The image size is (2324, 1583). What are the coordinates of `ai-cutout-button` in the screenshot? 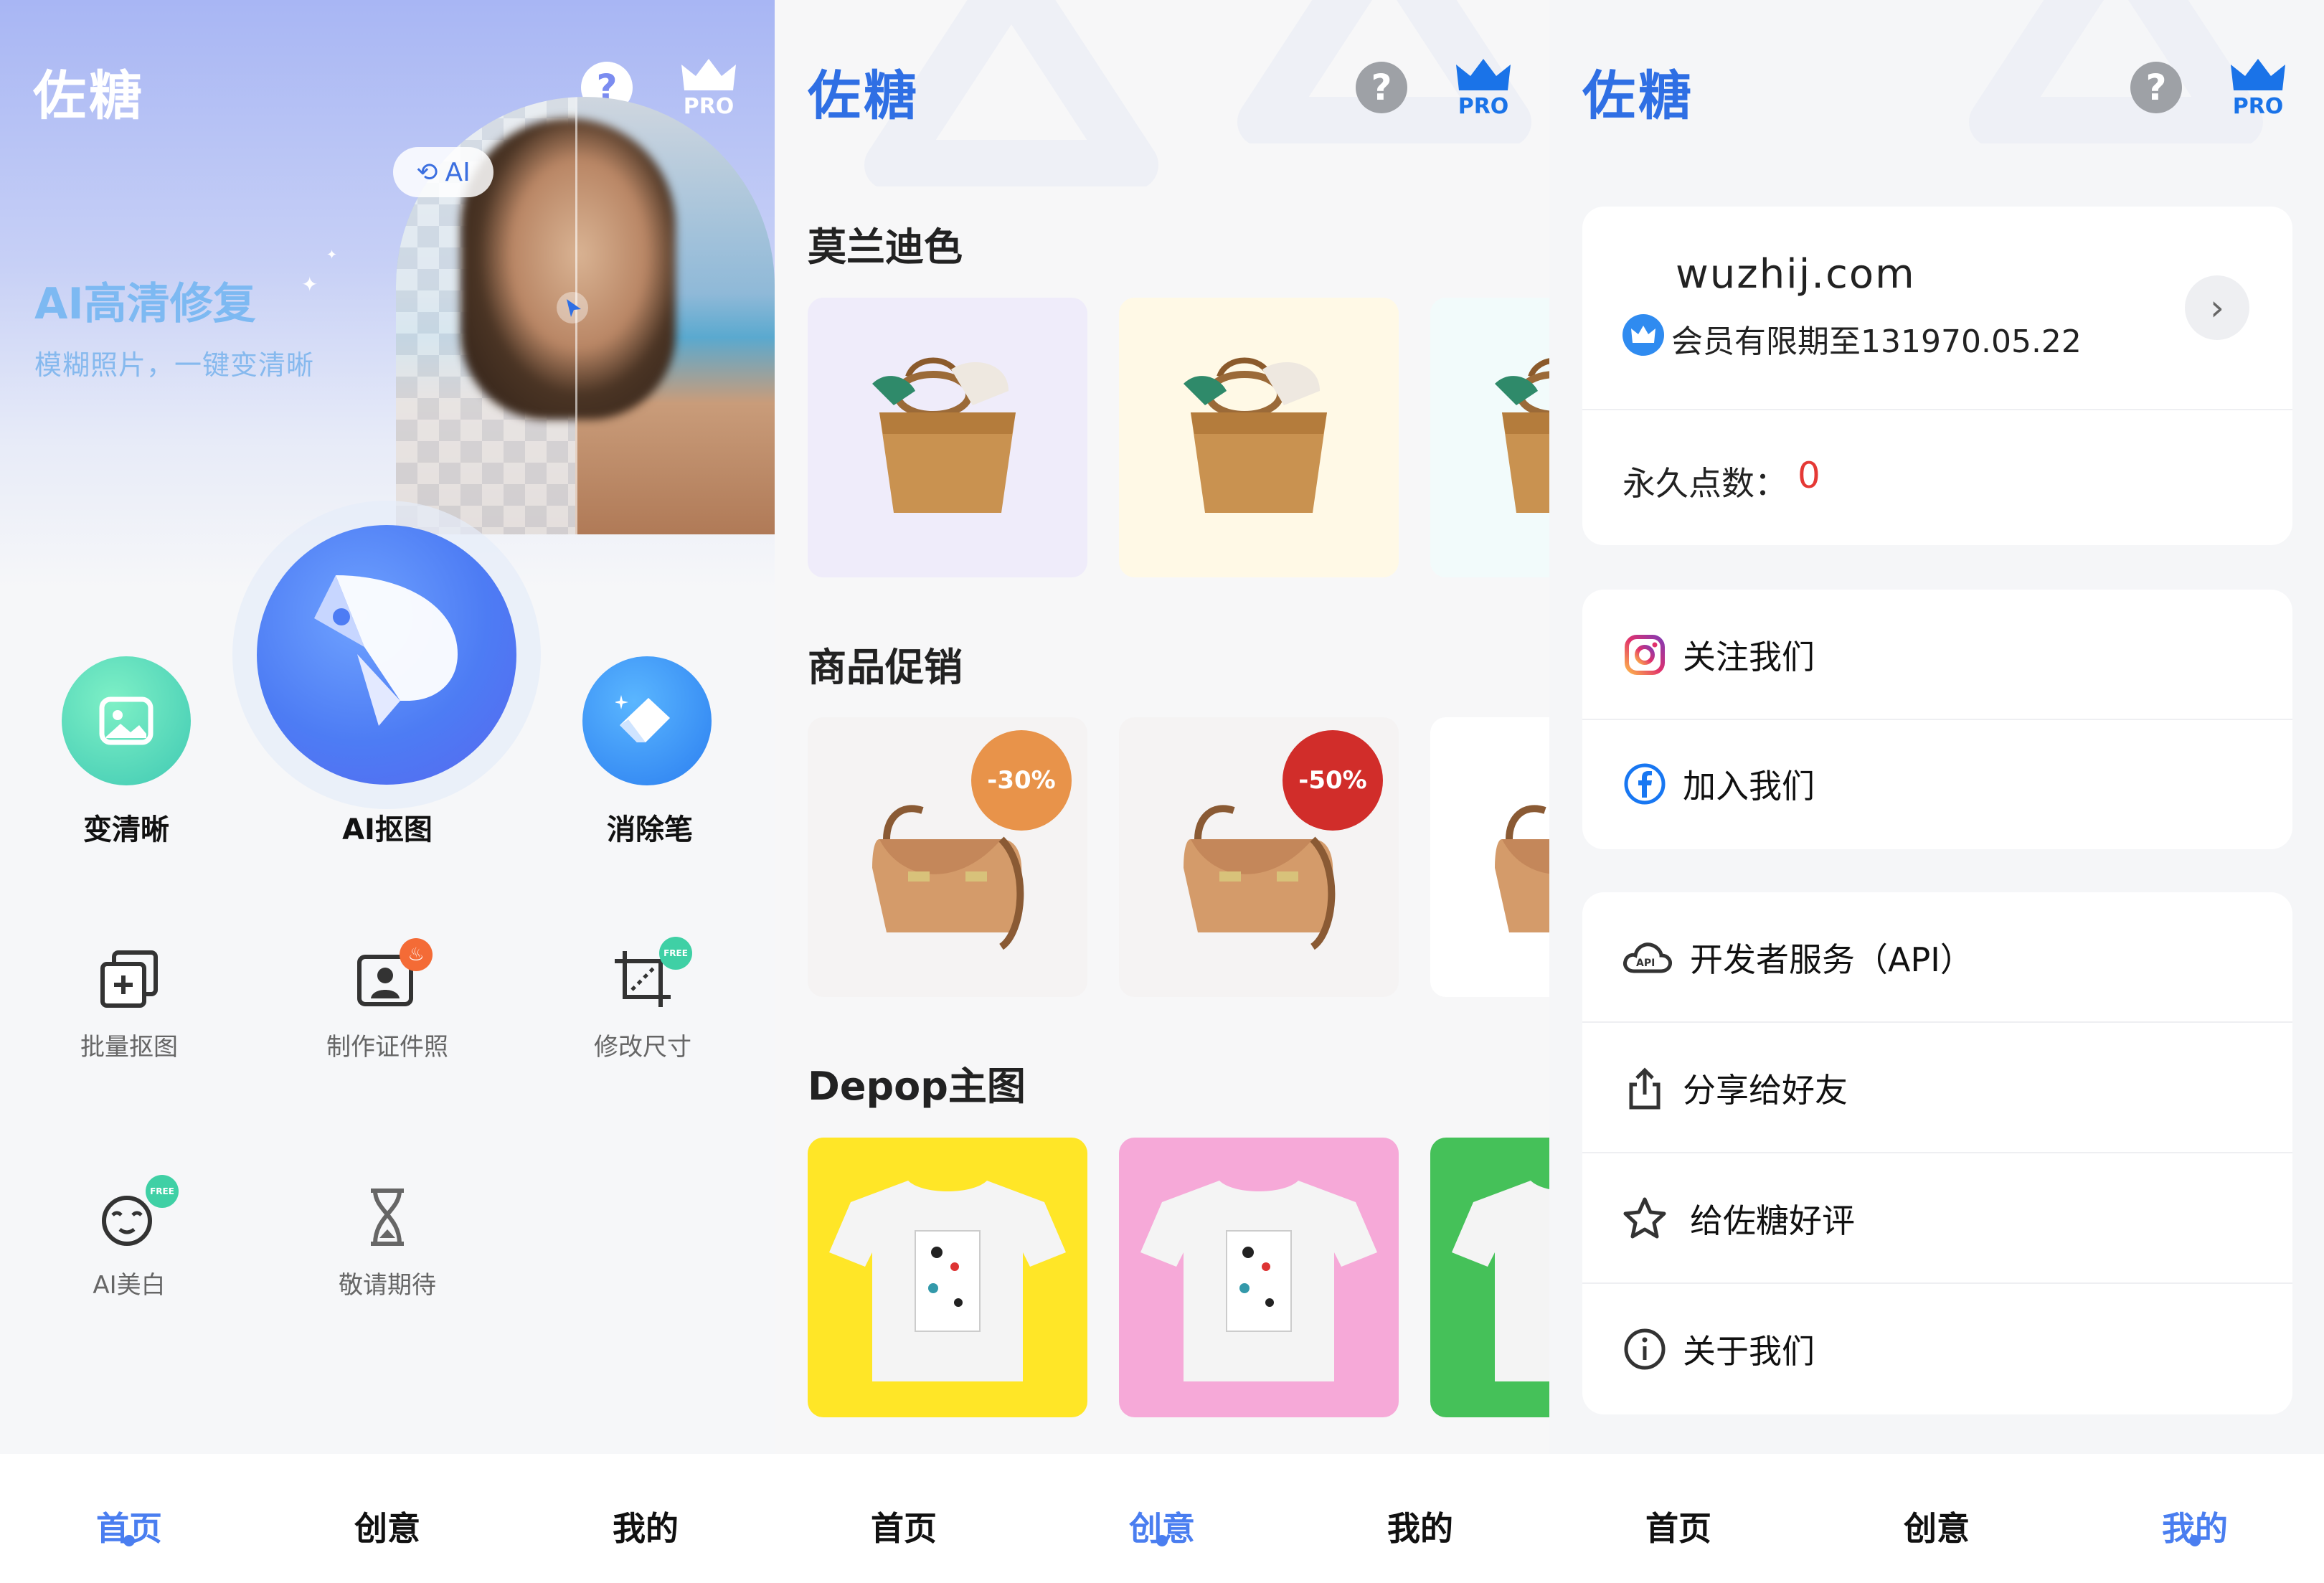 It's located at (386, 655).